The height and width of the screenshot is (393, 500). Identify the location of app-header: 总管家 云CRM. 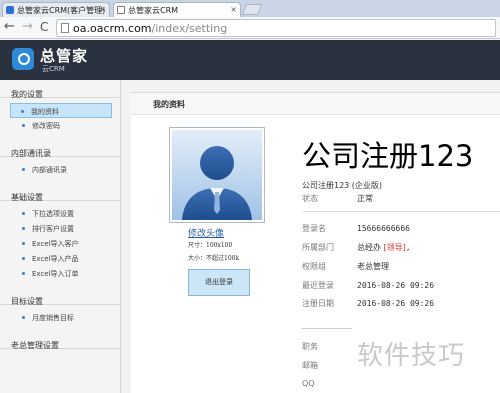
(250, 60).